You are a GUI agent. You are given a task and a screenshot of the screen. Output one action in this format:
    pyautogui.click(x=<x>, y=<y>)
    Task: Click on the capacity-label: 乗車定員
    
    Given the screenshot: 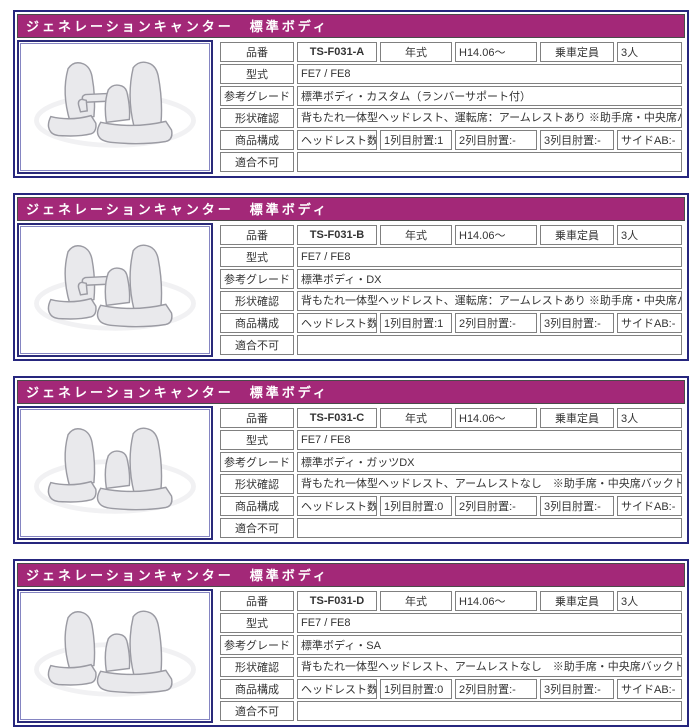 What is the action you would take?
    pyautogui.click(x=577, y=601)
    